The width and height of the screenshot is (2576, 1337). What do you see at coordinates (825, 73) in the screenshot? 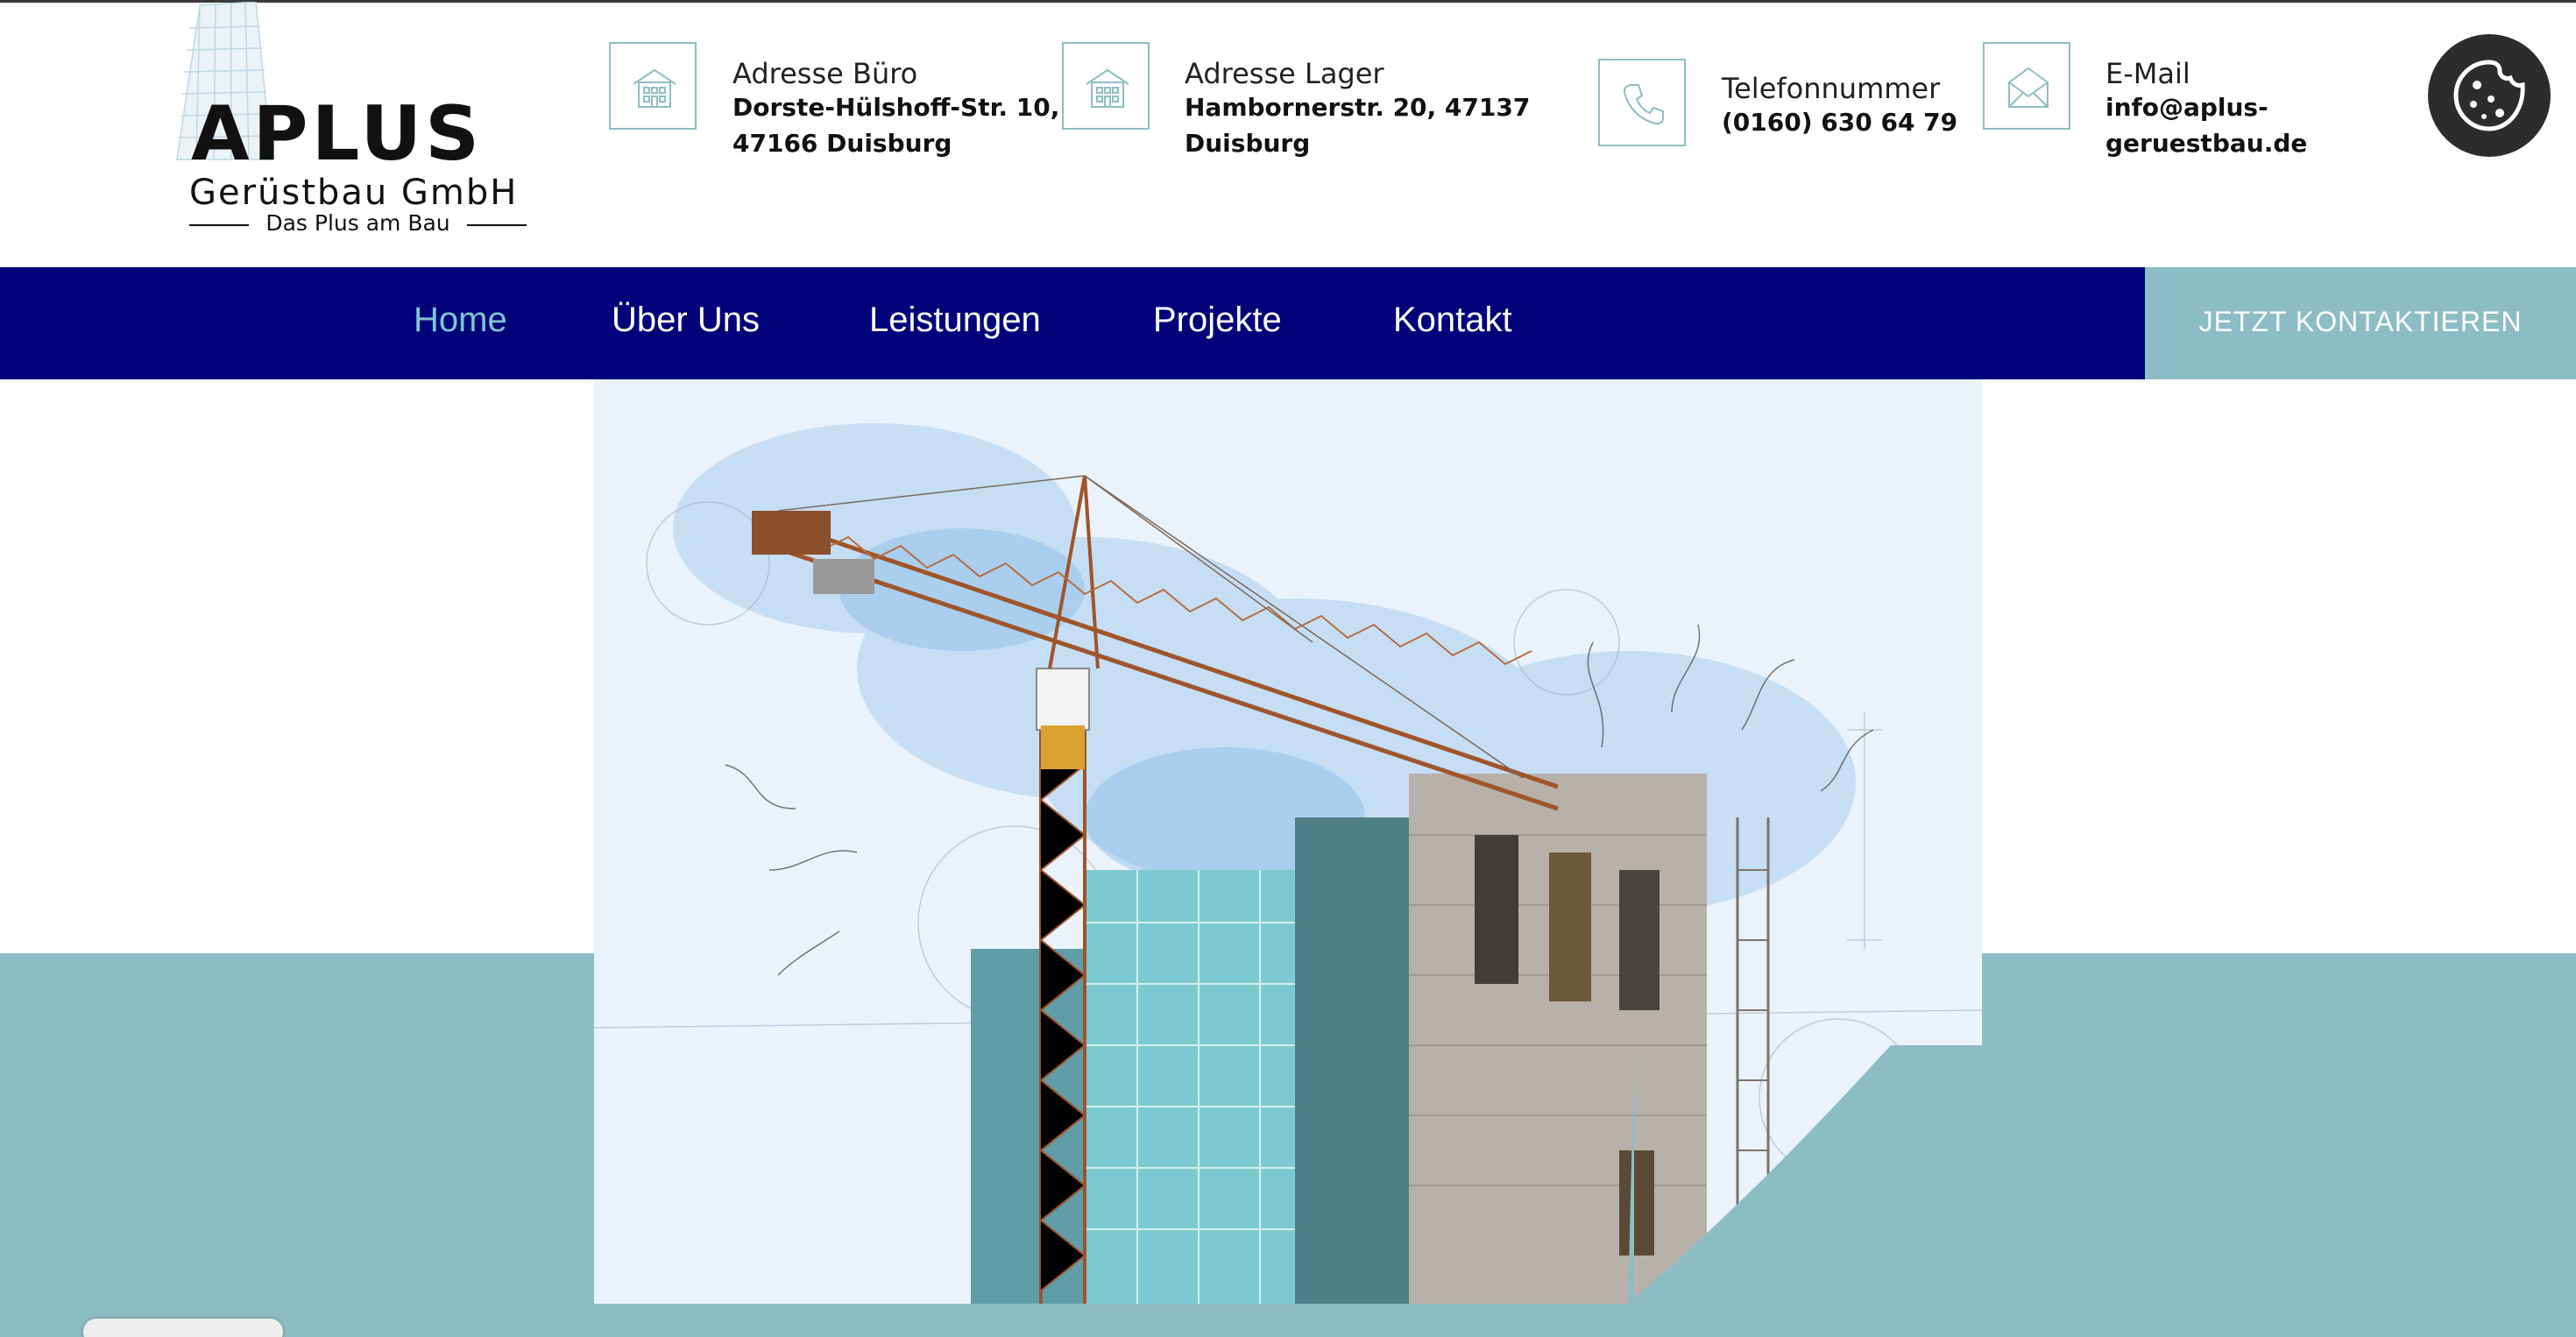
I see `contact-label: Adresse Büro` at bounding box center [825, 73].